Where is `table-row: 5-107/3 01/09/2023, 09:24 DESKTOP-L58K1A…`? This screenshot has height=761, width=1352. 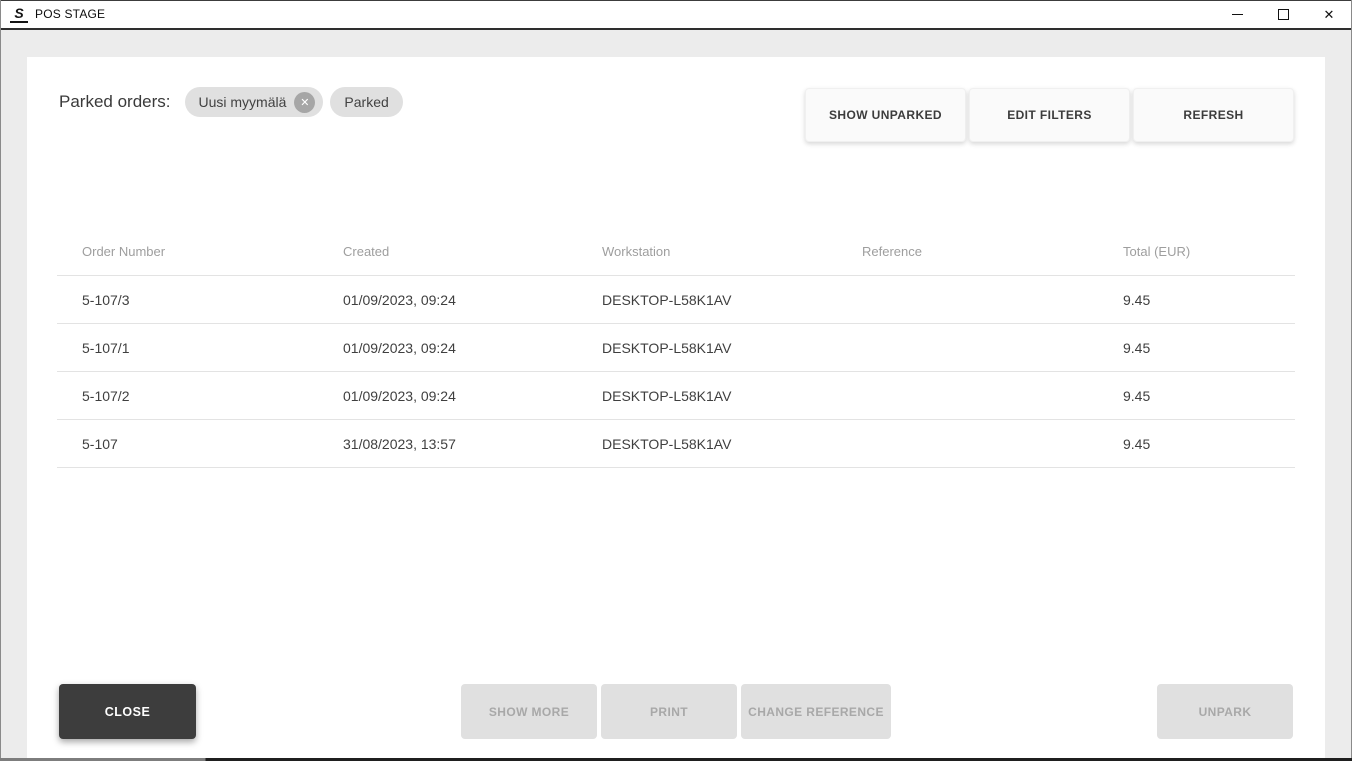
table-row: 5-107/3 01/09/2023, 09:24 DESKTOP-L58K1A… is located at coordinates (676, 300).